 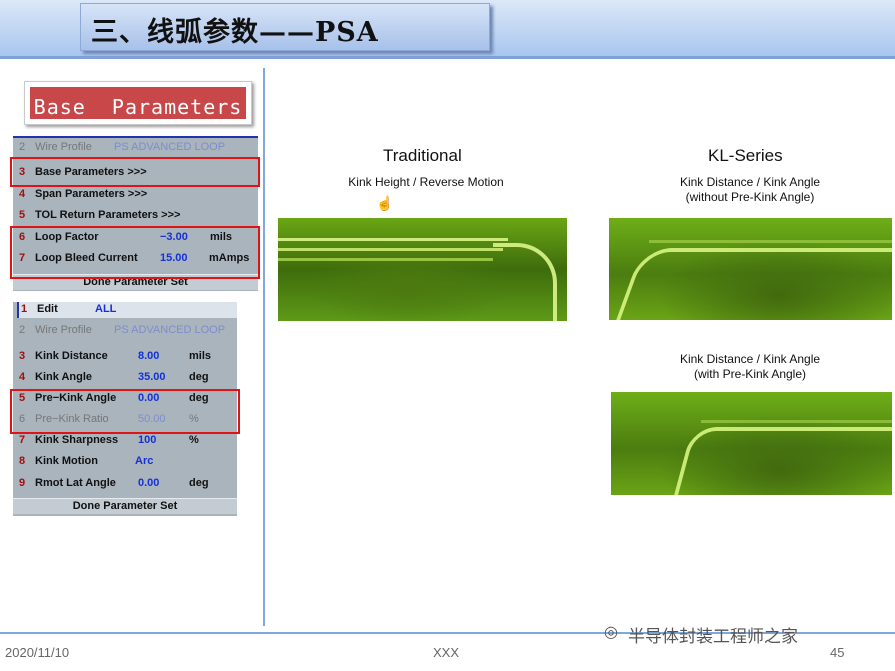 I want to click on row-number: 1, so click(x=24, y=309).